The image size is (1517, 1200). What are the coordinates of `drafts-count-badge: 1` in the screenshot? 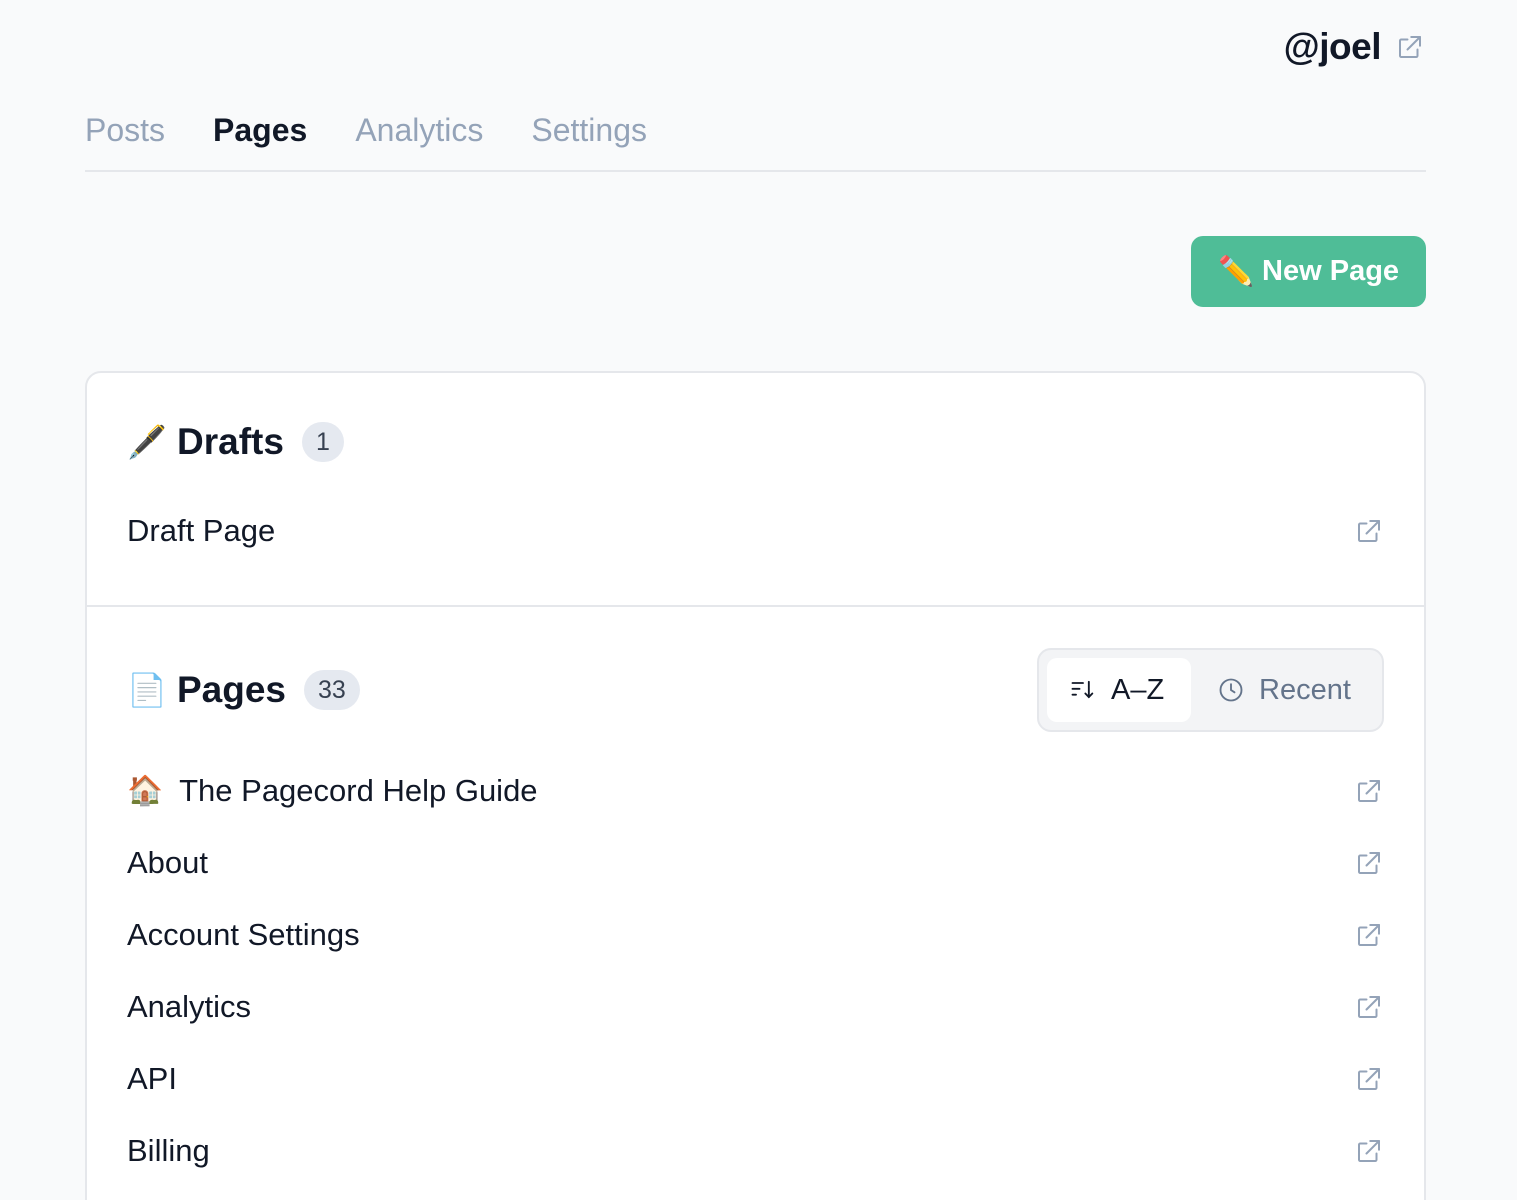 It's located at (322, 442).